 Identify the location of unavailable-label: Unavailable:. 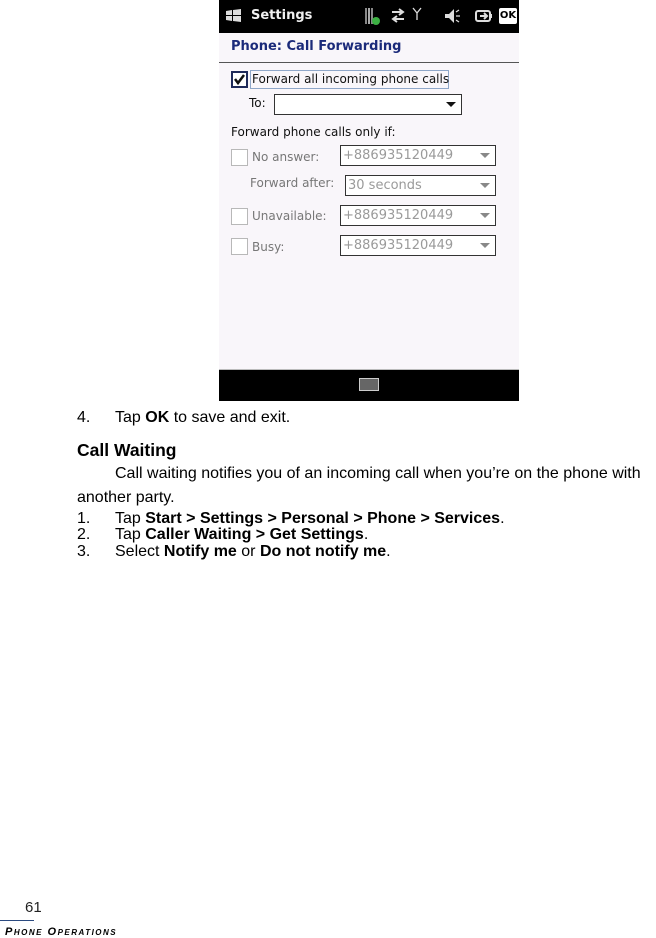
(289, 216).